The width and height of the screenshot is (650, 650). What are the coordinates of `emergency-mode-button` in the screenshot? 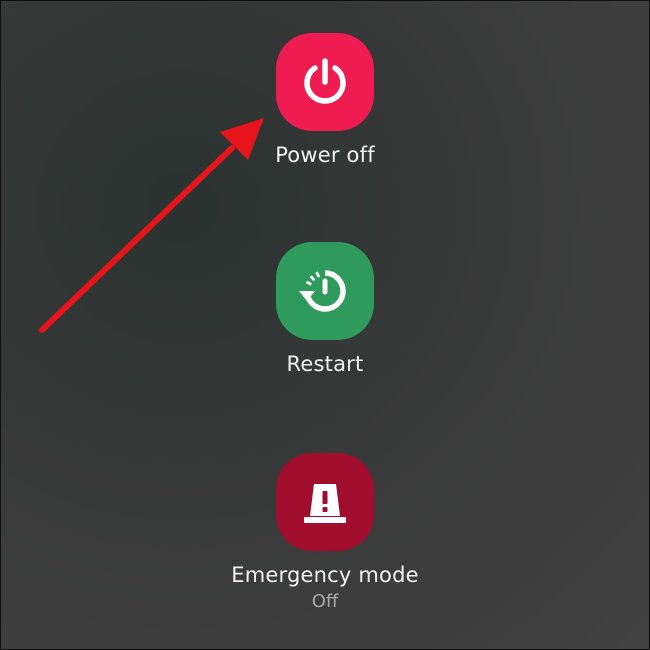 It's located at (325, 502).